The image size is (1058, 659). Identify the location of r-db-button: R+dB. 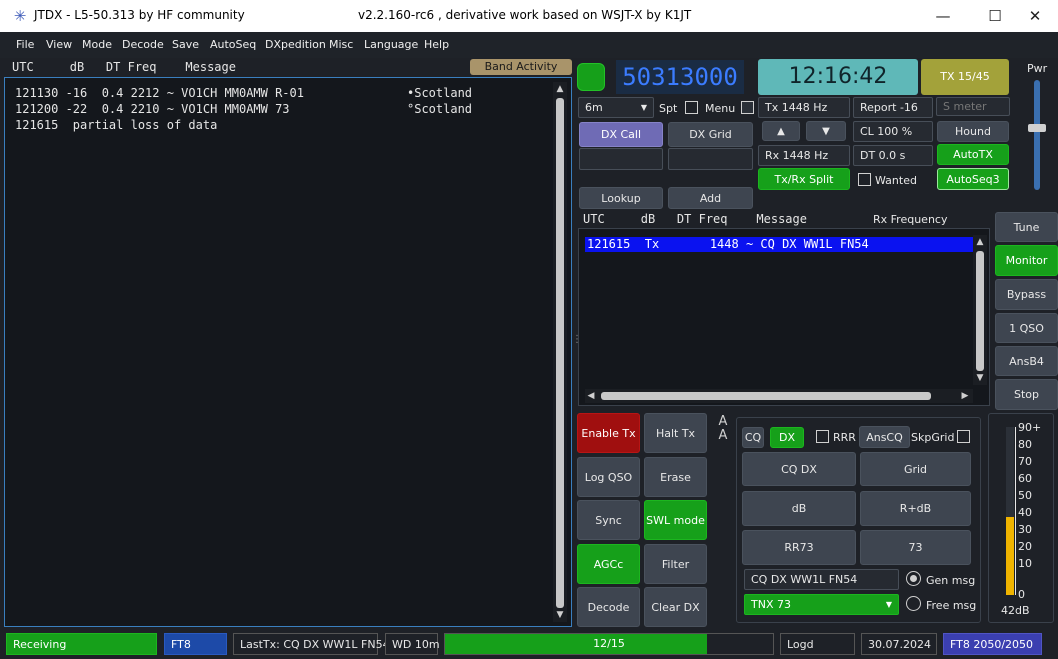
(915, 508).